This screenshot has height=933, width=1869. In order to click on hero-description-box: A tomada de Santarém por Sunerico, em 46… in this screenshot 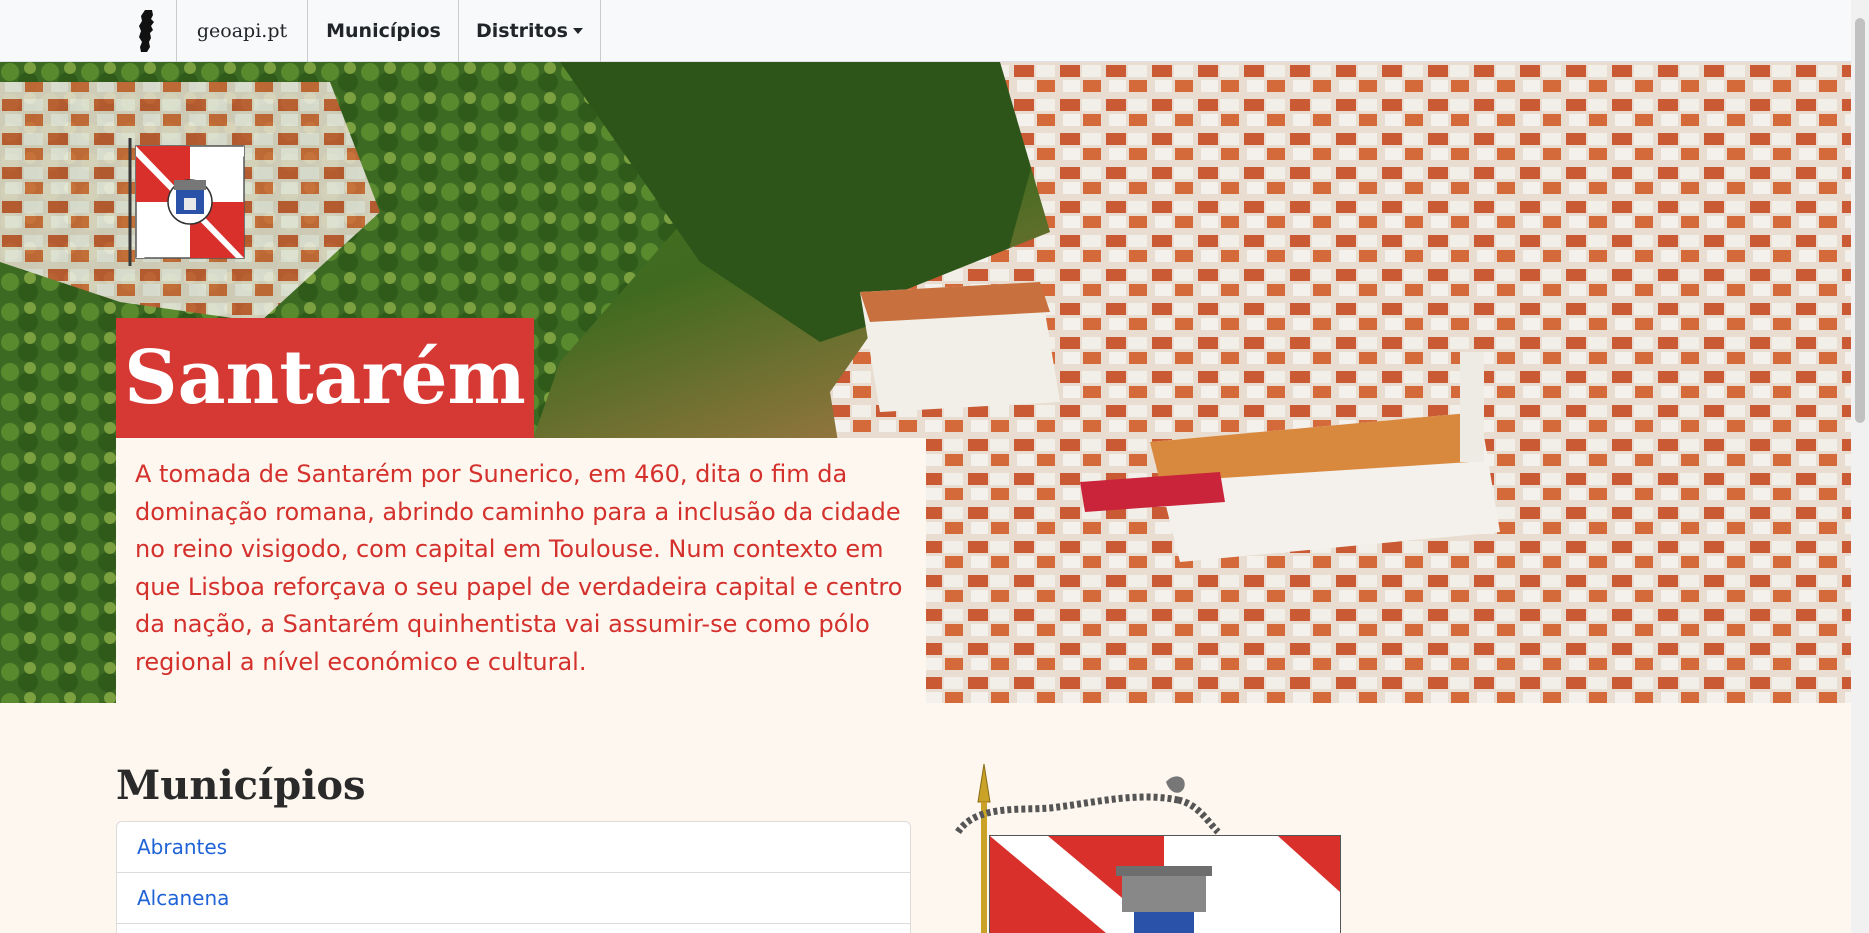, I will do `click(521, 570)`.